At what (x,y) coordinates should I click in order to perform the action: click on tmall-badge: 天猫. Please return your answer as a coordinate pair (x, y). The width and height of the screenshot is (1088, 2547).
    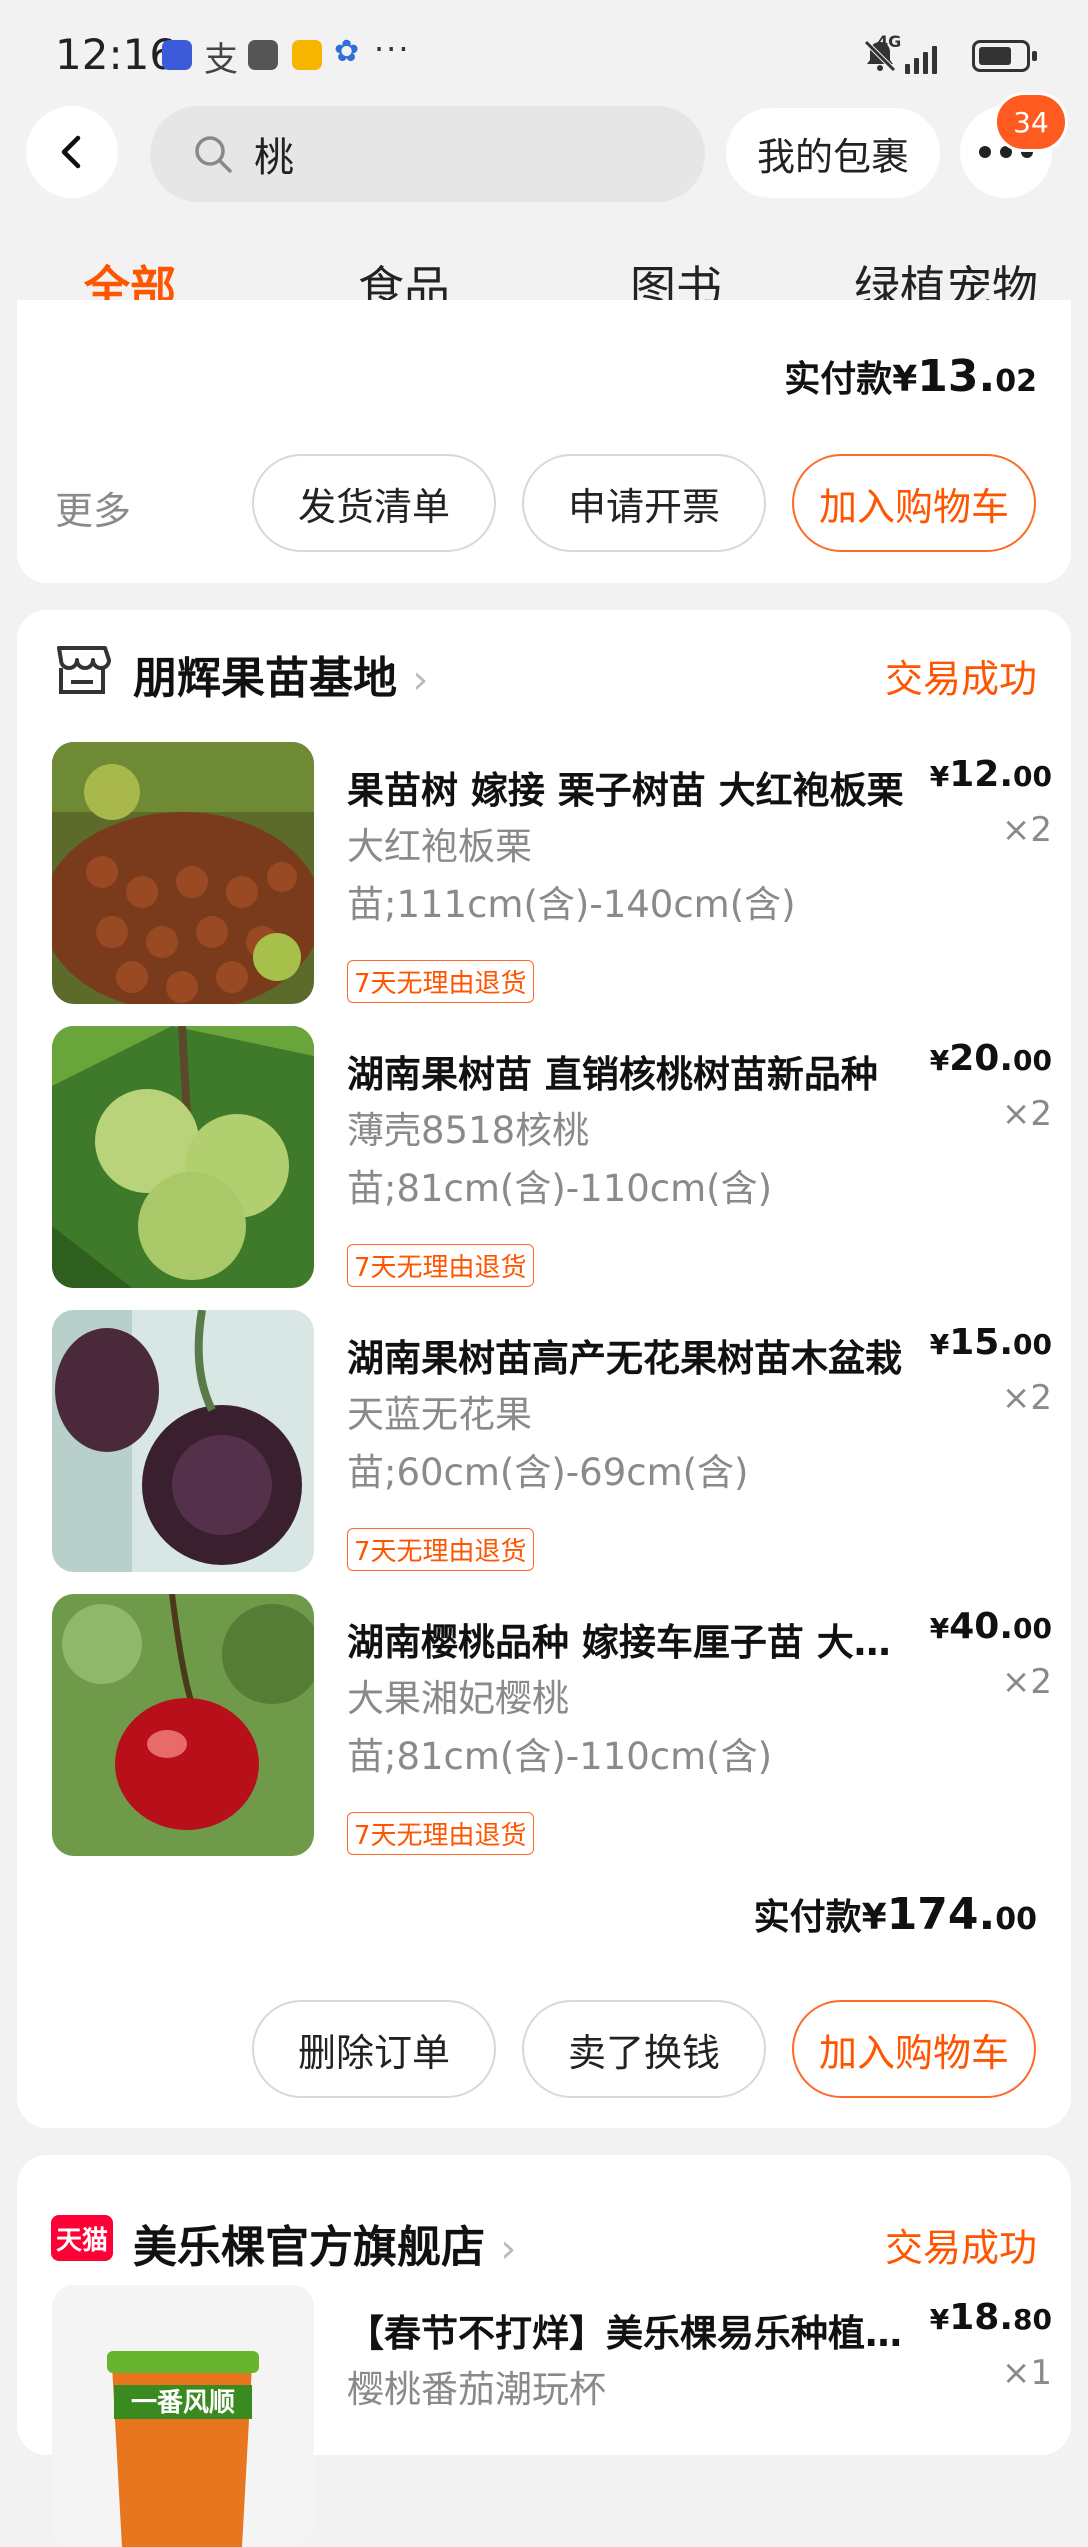
    Looking at the image, I should click on (82, 2238).